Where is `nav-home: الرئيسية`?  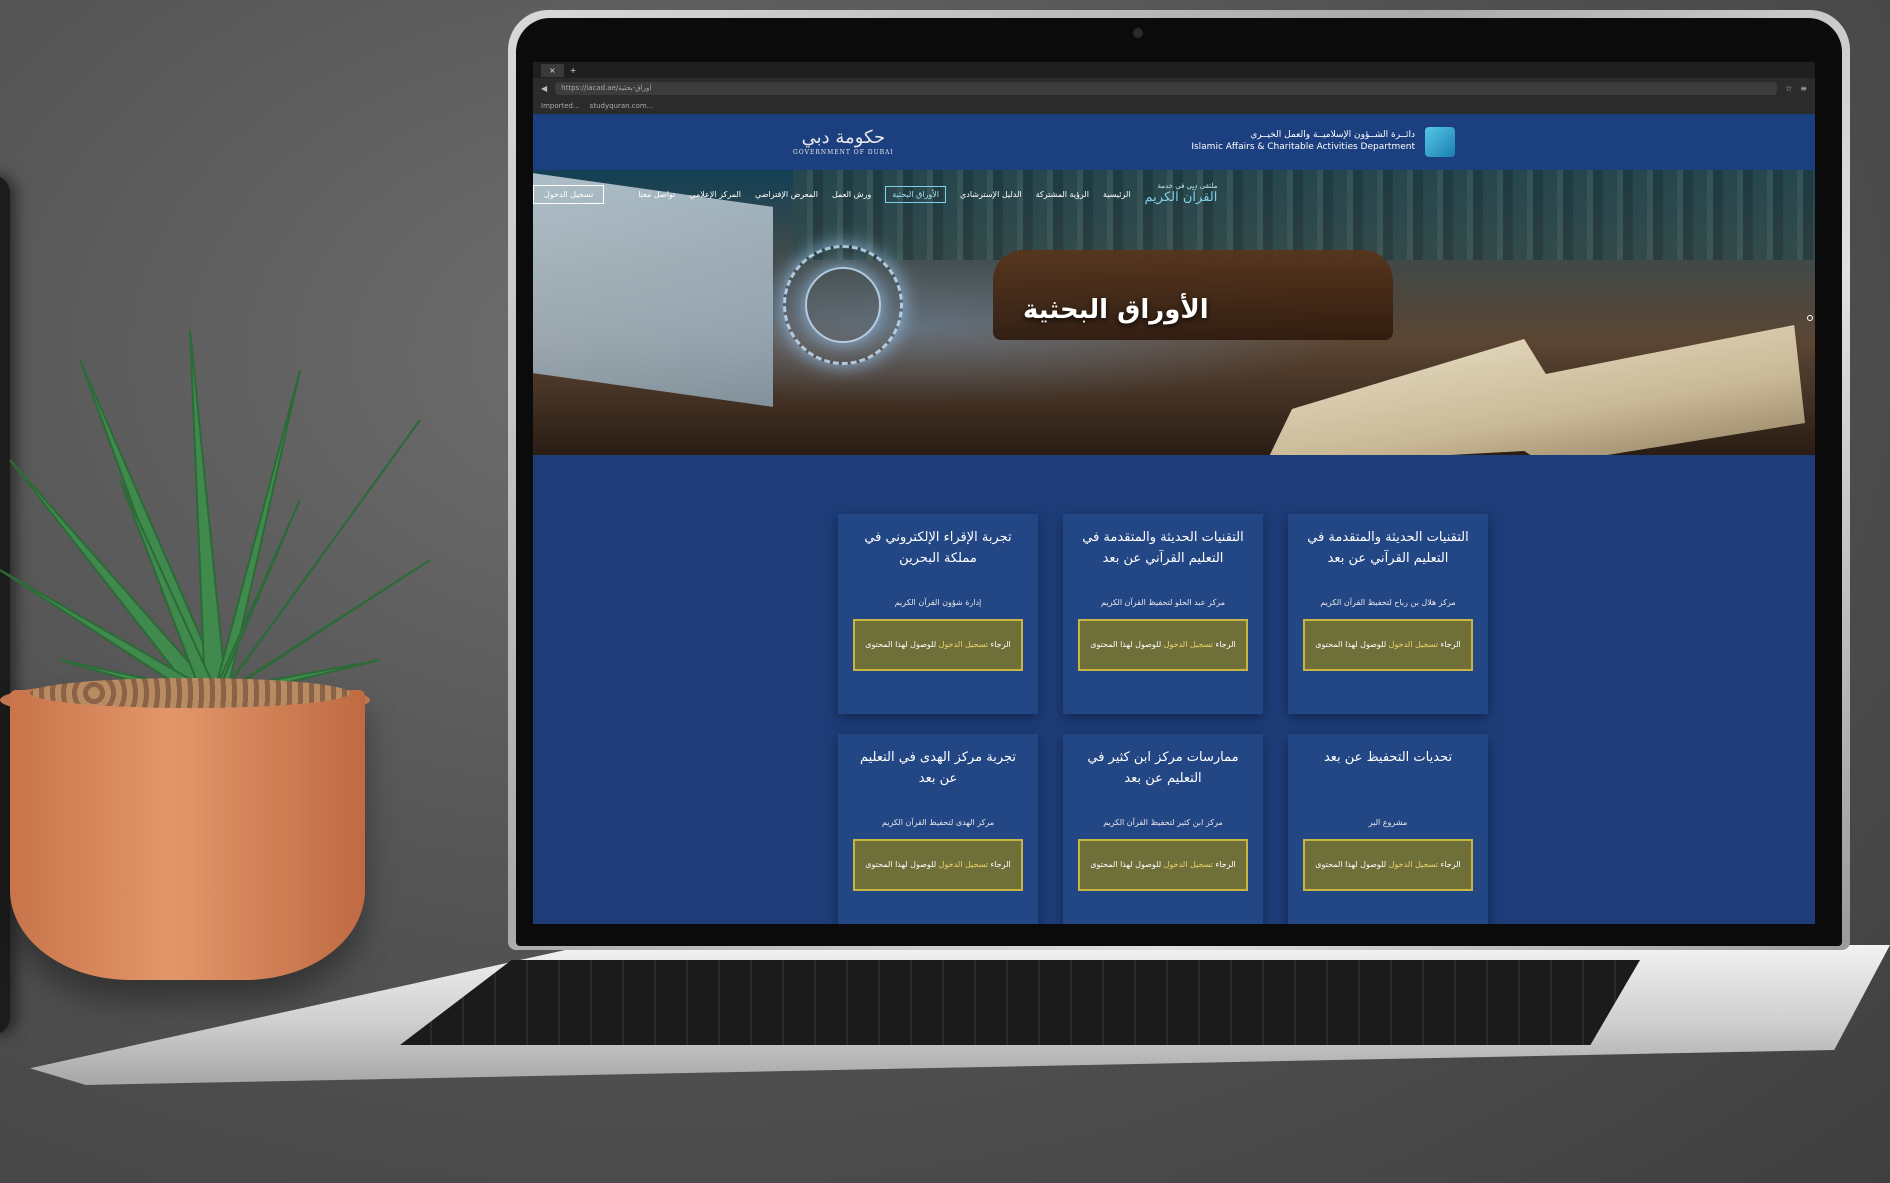 nav-home: الرئيسية is located at coordinates (1117, 194).